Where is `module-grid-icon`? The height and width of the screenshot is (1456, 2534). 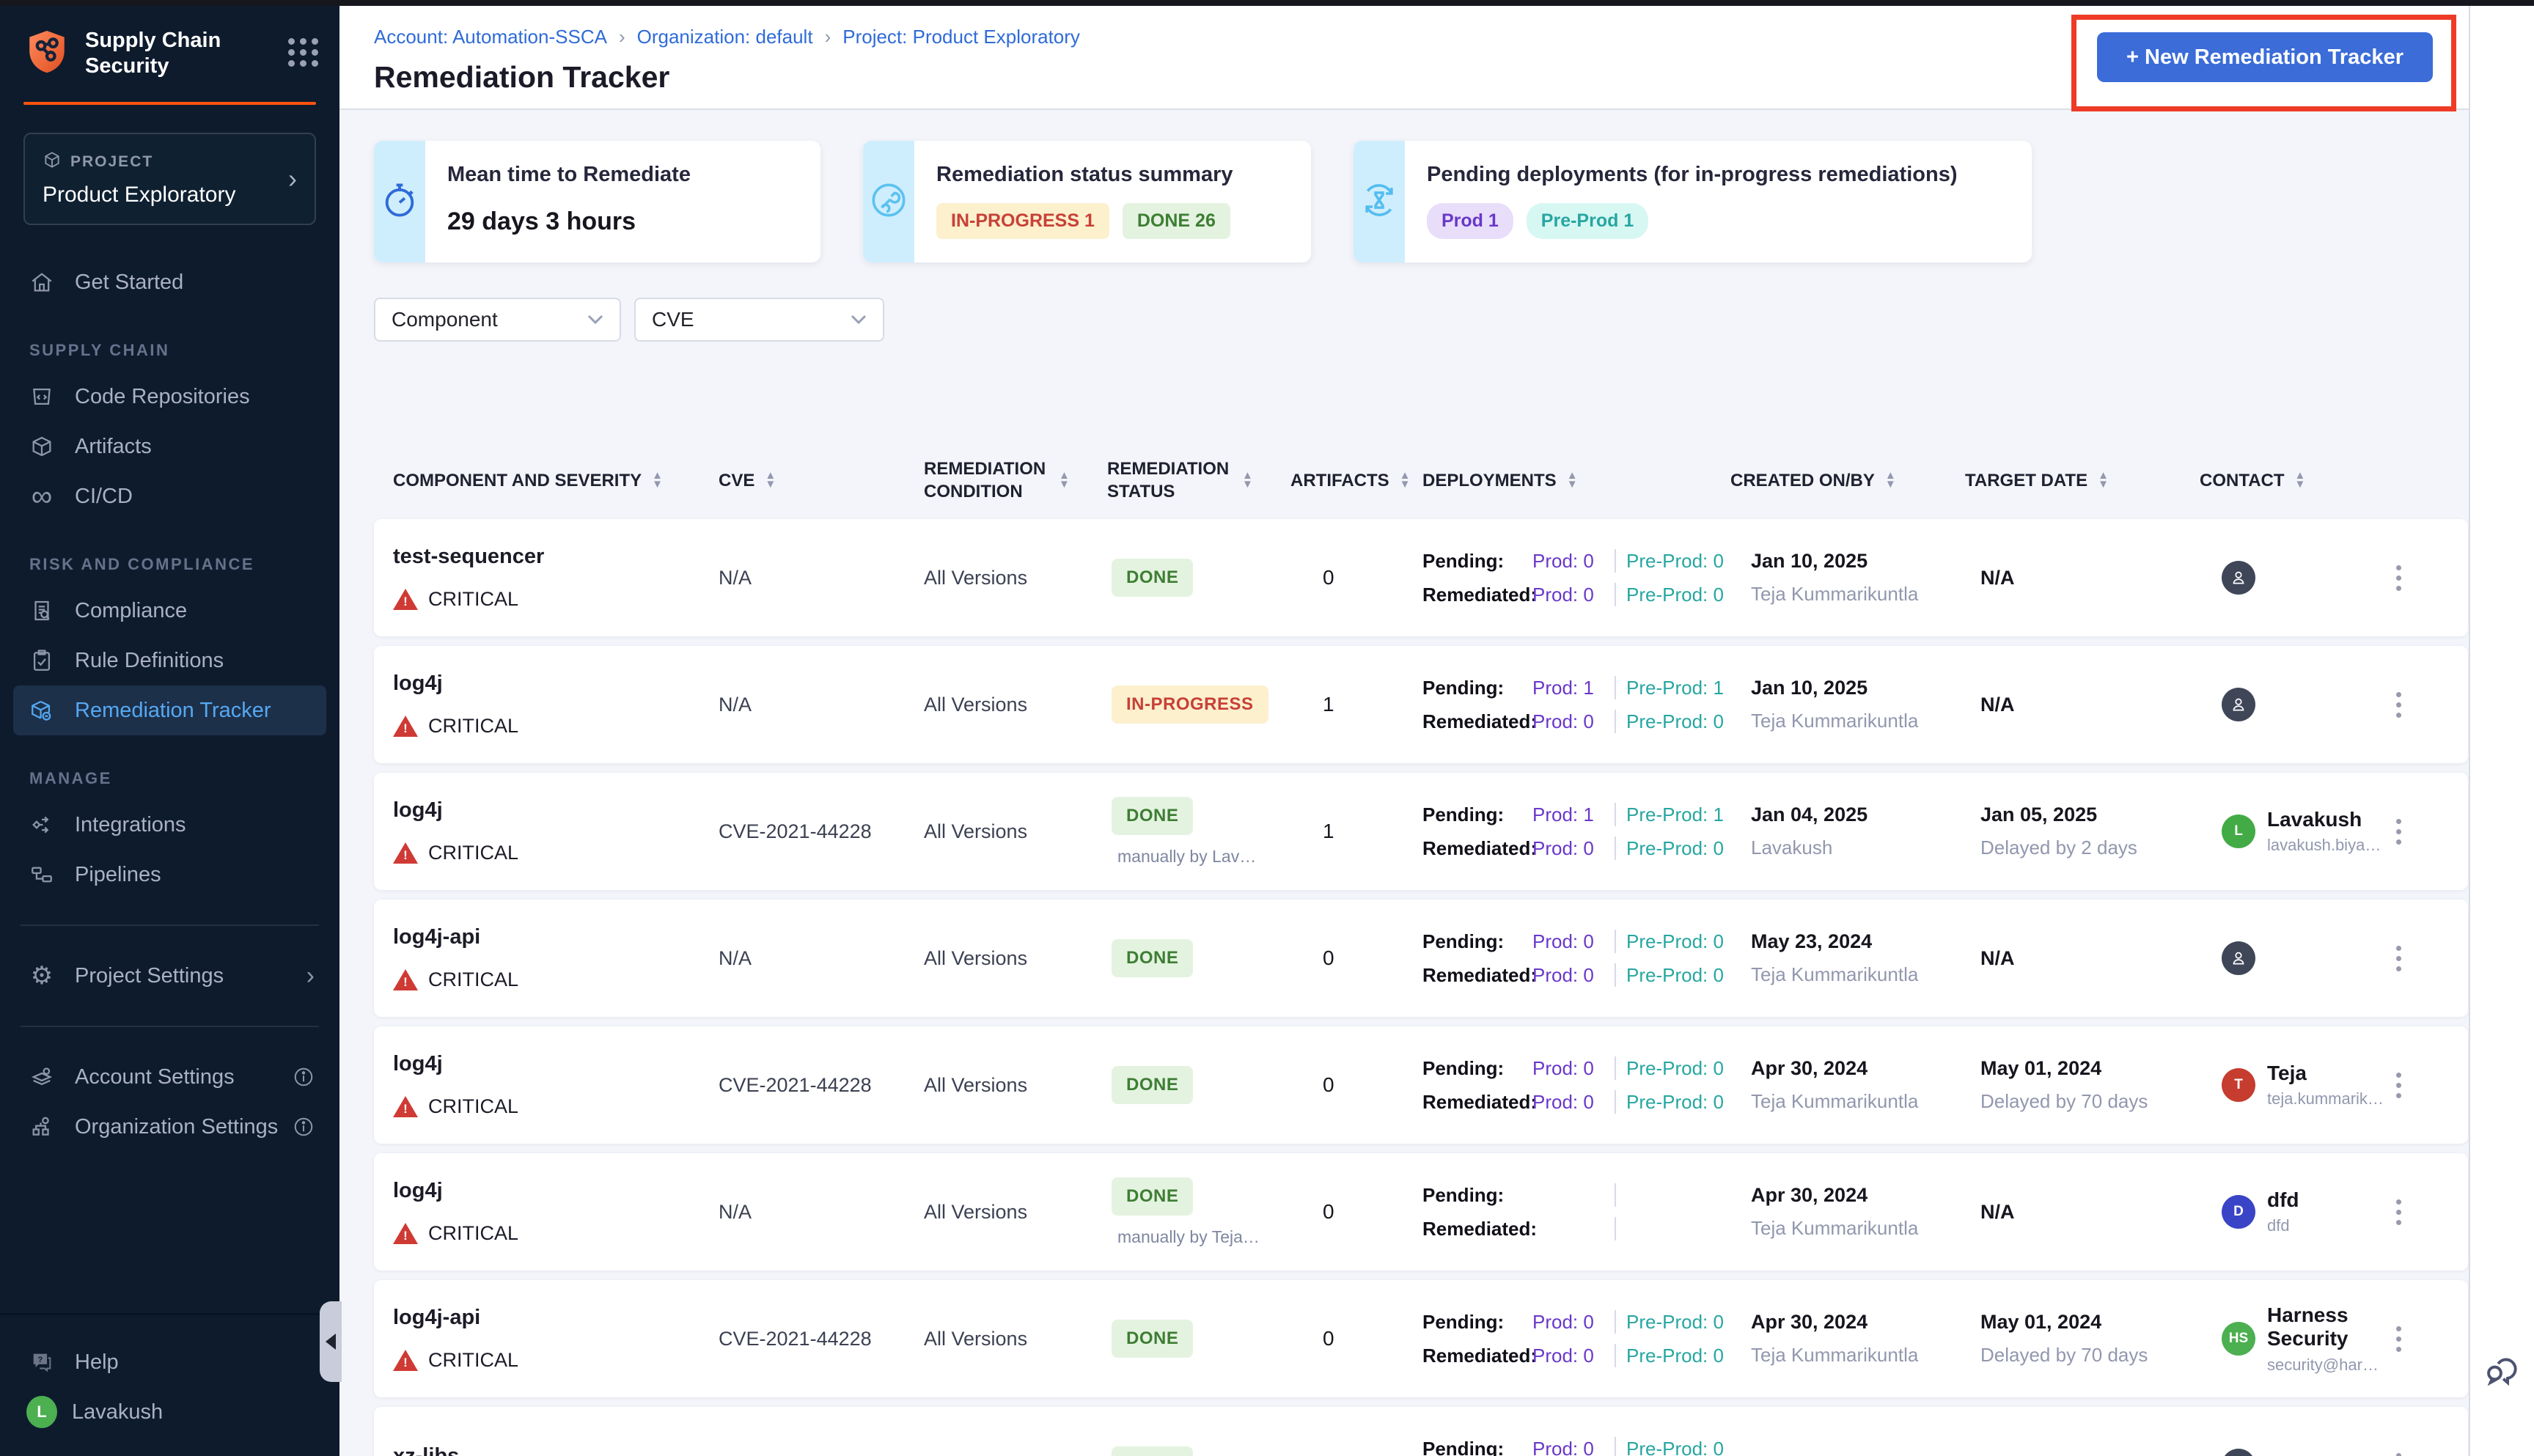
module-grid-icon is located at coordinates (303, 52).